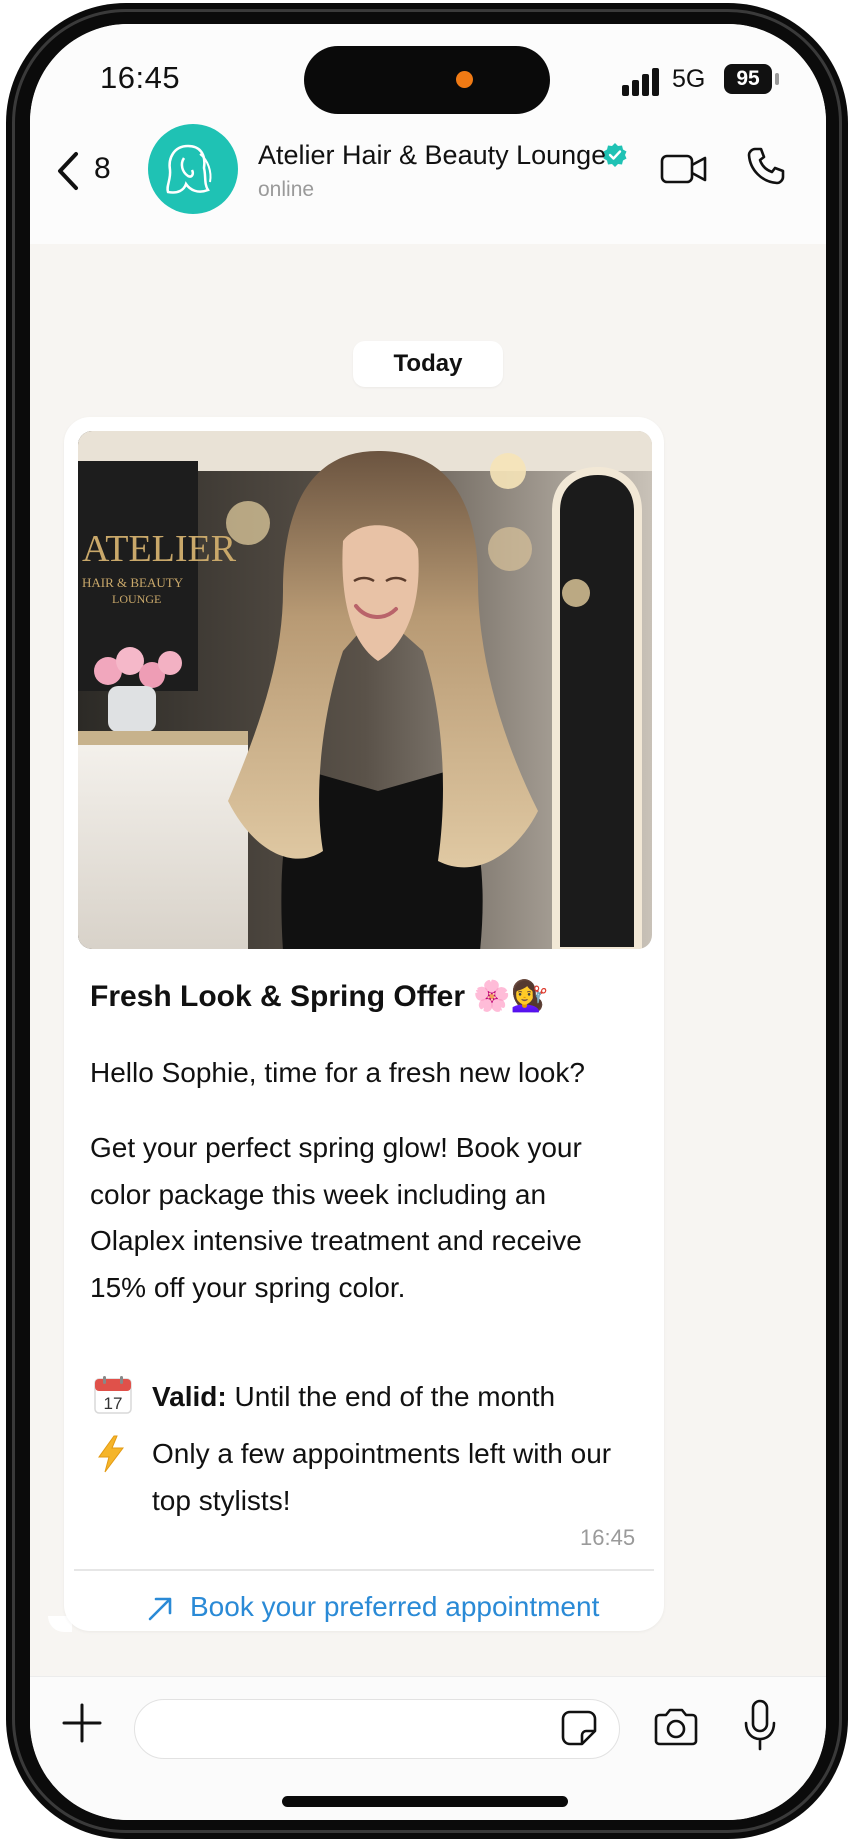 The image size is (854, 1842). What do you see at coordinates (615, 155) in the screenshot?
I see `verified-icon` at bounding box center [615, 155].